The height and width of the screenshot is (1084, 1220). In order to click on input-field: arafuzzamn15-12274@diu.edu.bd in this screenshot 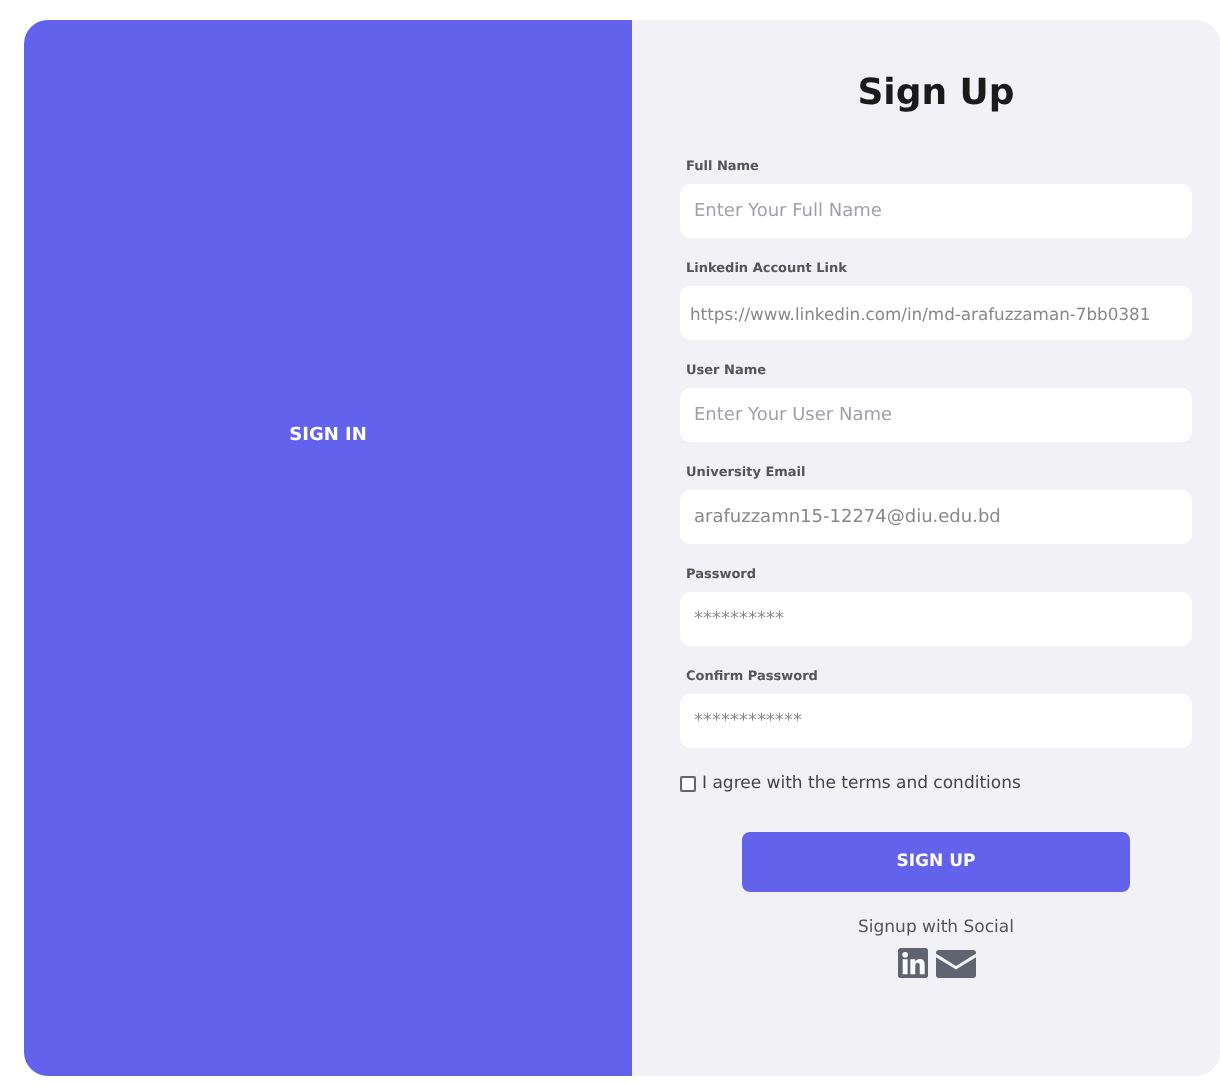, I will do `click(936, 517)`.